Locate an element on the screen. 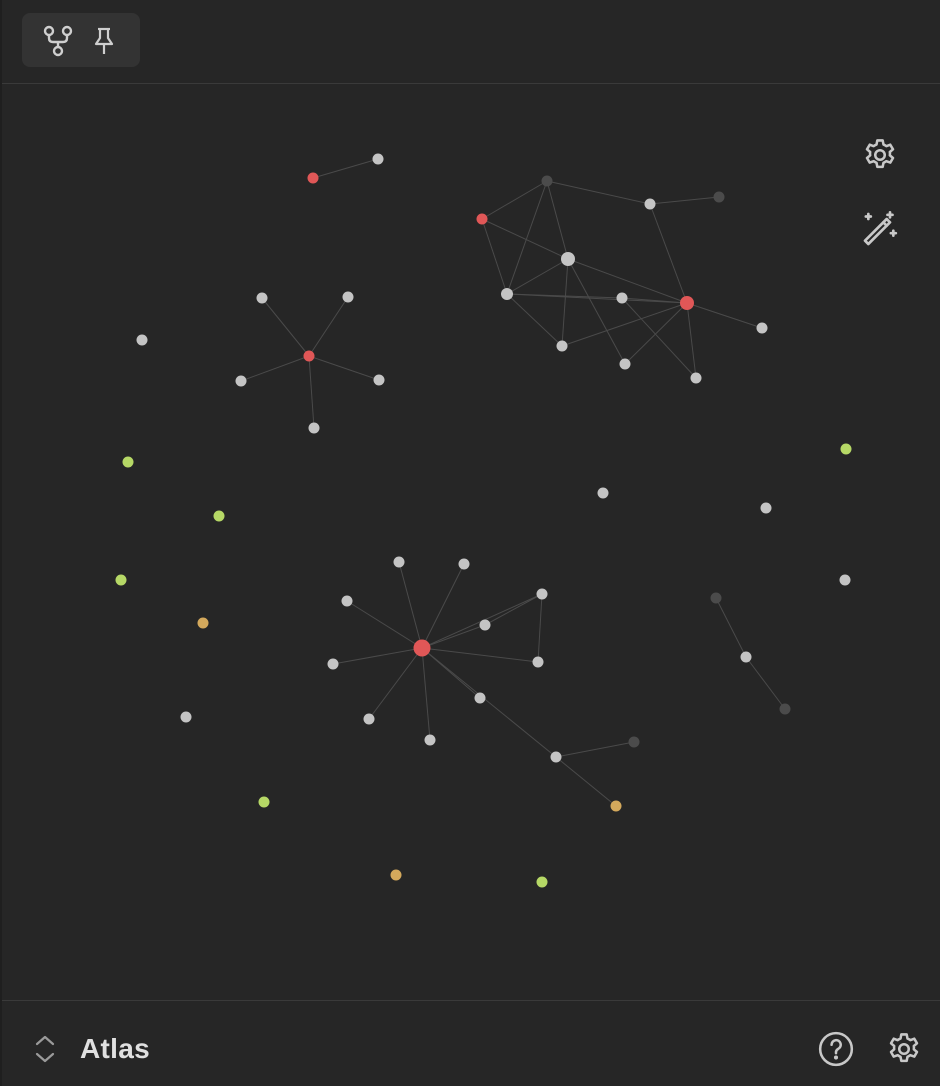 The height and width of the screenshot is (1086, 940). graph-view-icon is located at coordinates (58, 41).